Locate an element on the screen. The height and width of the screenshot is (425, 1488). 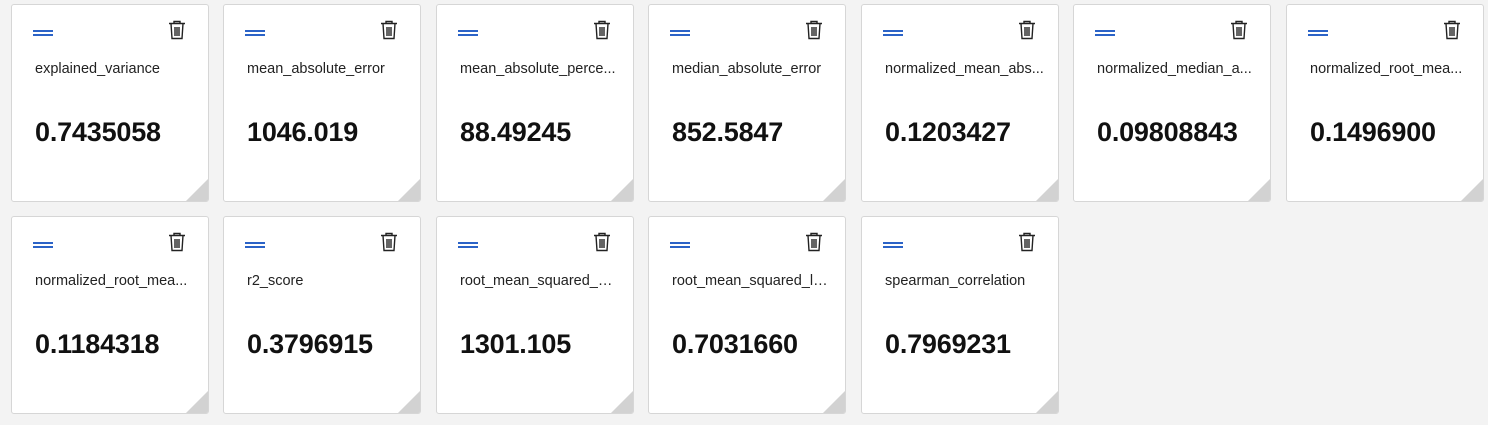
metric-value: 88.49245 is located at coordinates (516, 132).